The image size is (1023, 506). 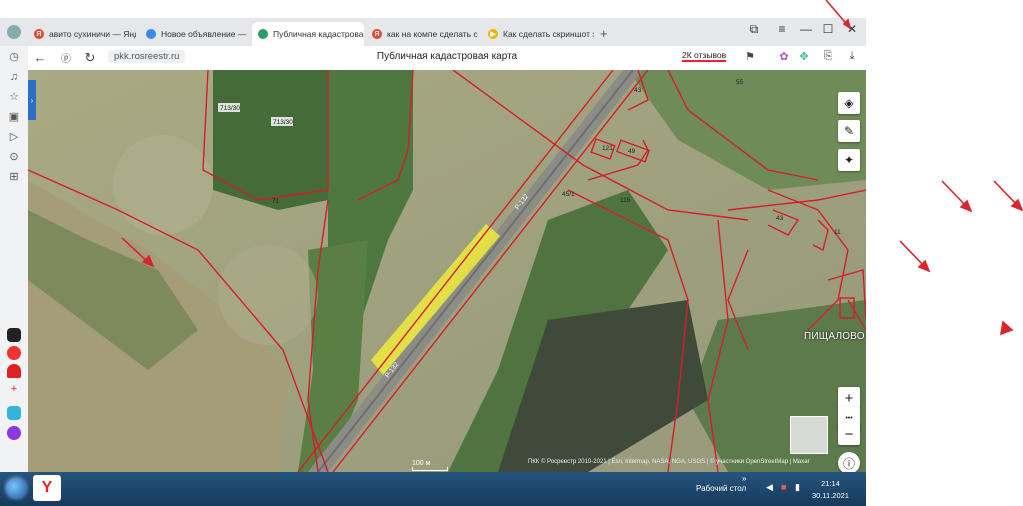 What do you see at coordinates (740, 82) in the screenshot?
I see `parcel-number: 55` at bounding box center [740, 82].